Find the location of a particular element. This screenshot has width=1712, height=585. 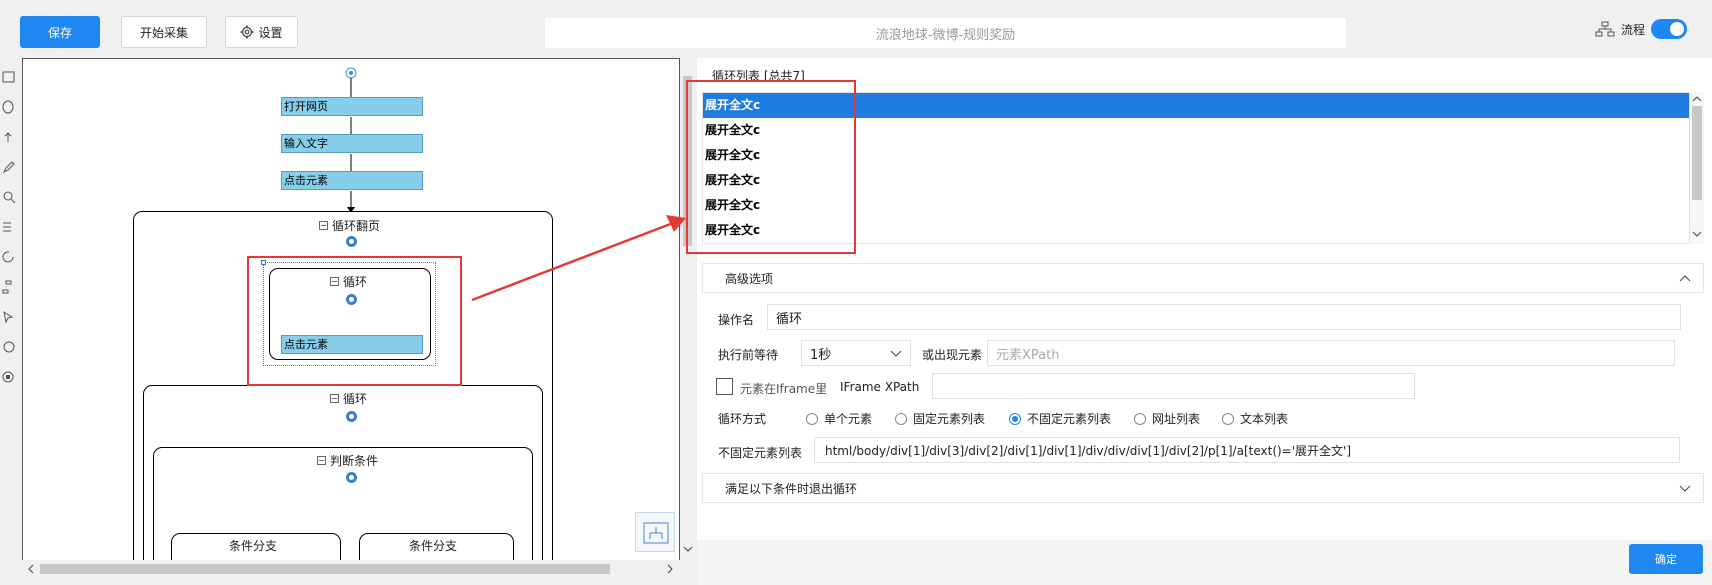

flow-toggle-group: 流程 is located at coordinates (1641, 29).